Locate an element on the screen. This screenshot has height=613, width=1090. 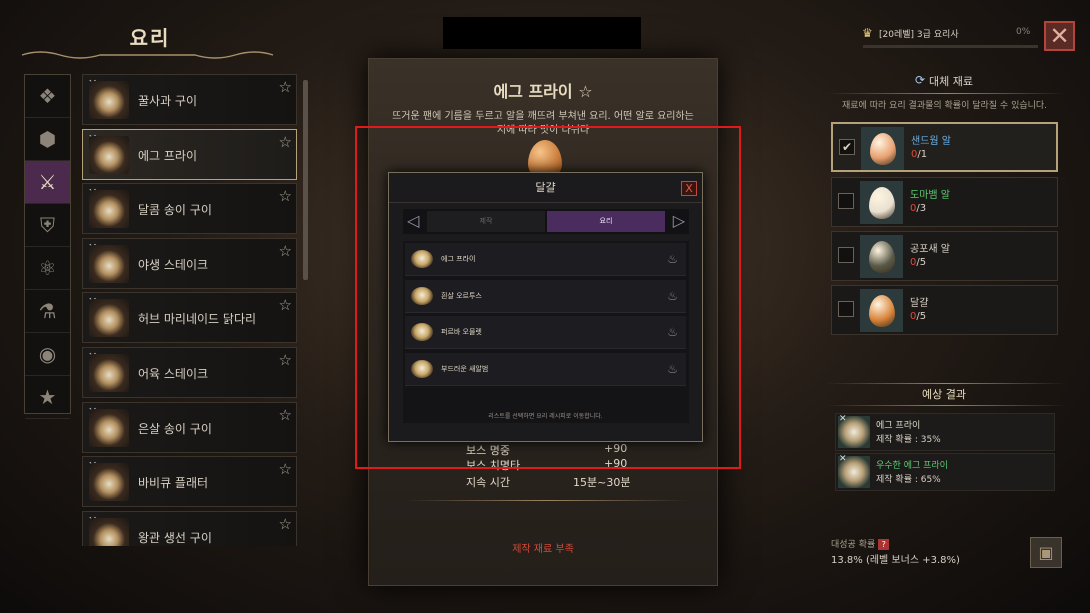
chef-hat-icon: ♛ is located at coordinates (867, 33).